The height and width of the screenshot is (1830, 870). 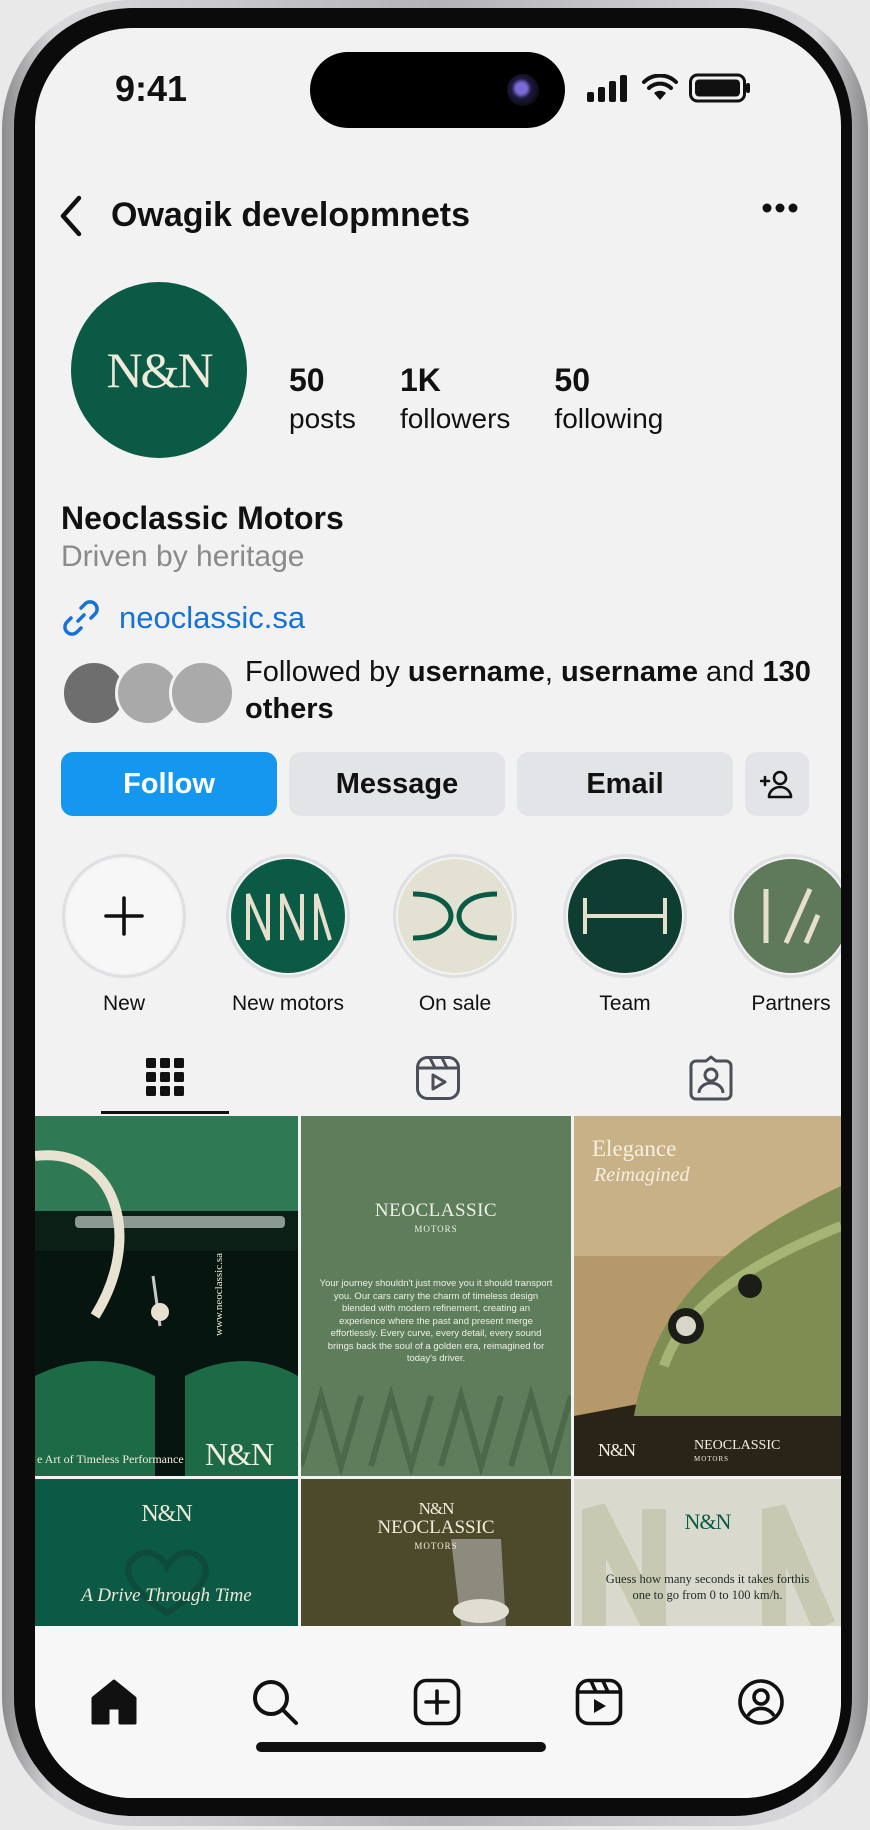 I want to click on highlight-new-motors: New motors, so click(x=288, y=935).